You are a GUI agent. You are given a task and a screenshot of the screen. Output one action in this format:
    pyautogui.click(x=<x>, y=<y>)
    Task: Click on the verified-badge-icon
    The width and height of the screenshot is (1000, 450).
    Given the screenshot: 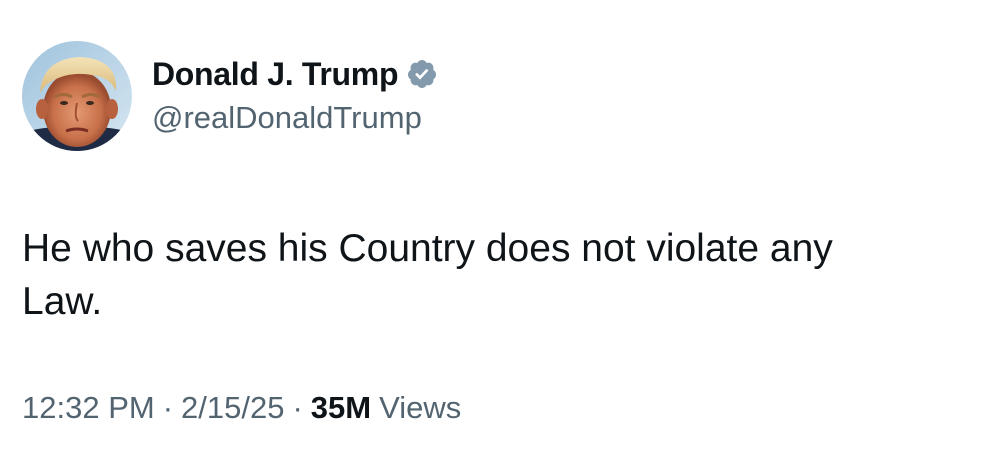 What is the action you would take?
    pyautogui.click(x=422, y=74)
    